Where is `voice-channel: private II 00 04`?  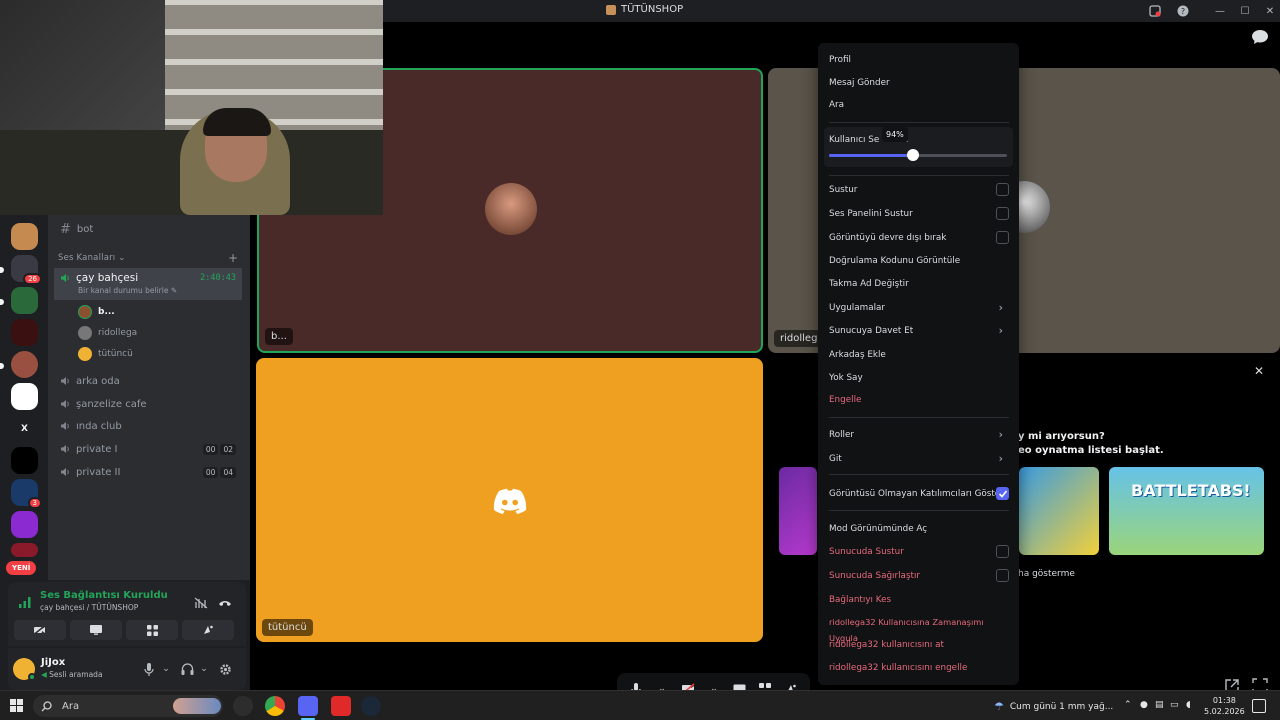
voice-channel: private II 00 04 is located at coordinates (148, 472).